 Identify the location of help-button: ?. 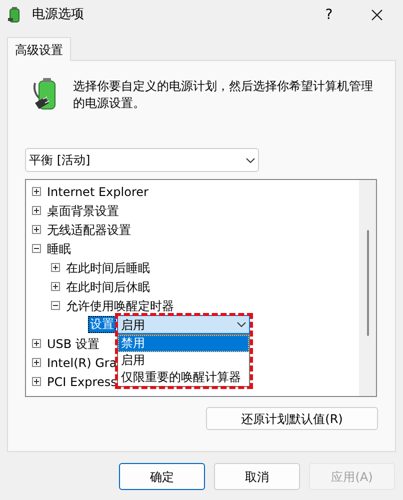
(329, 15).